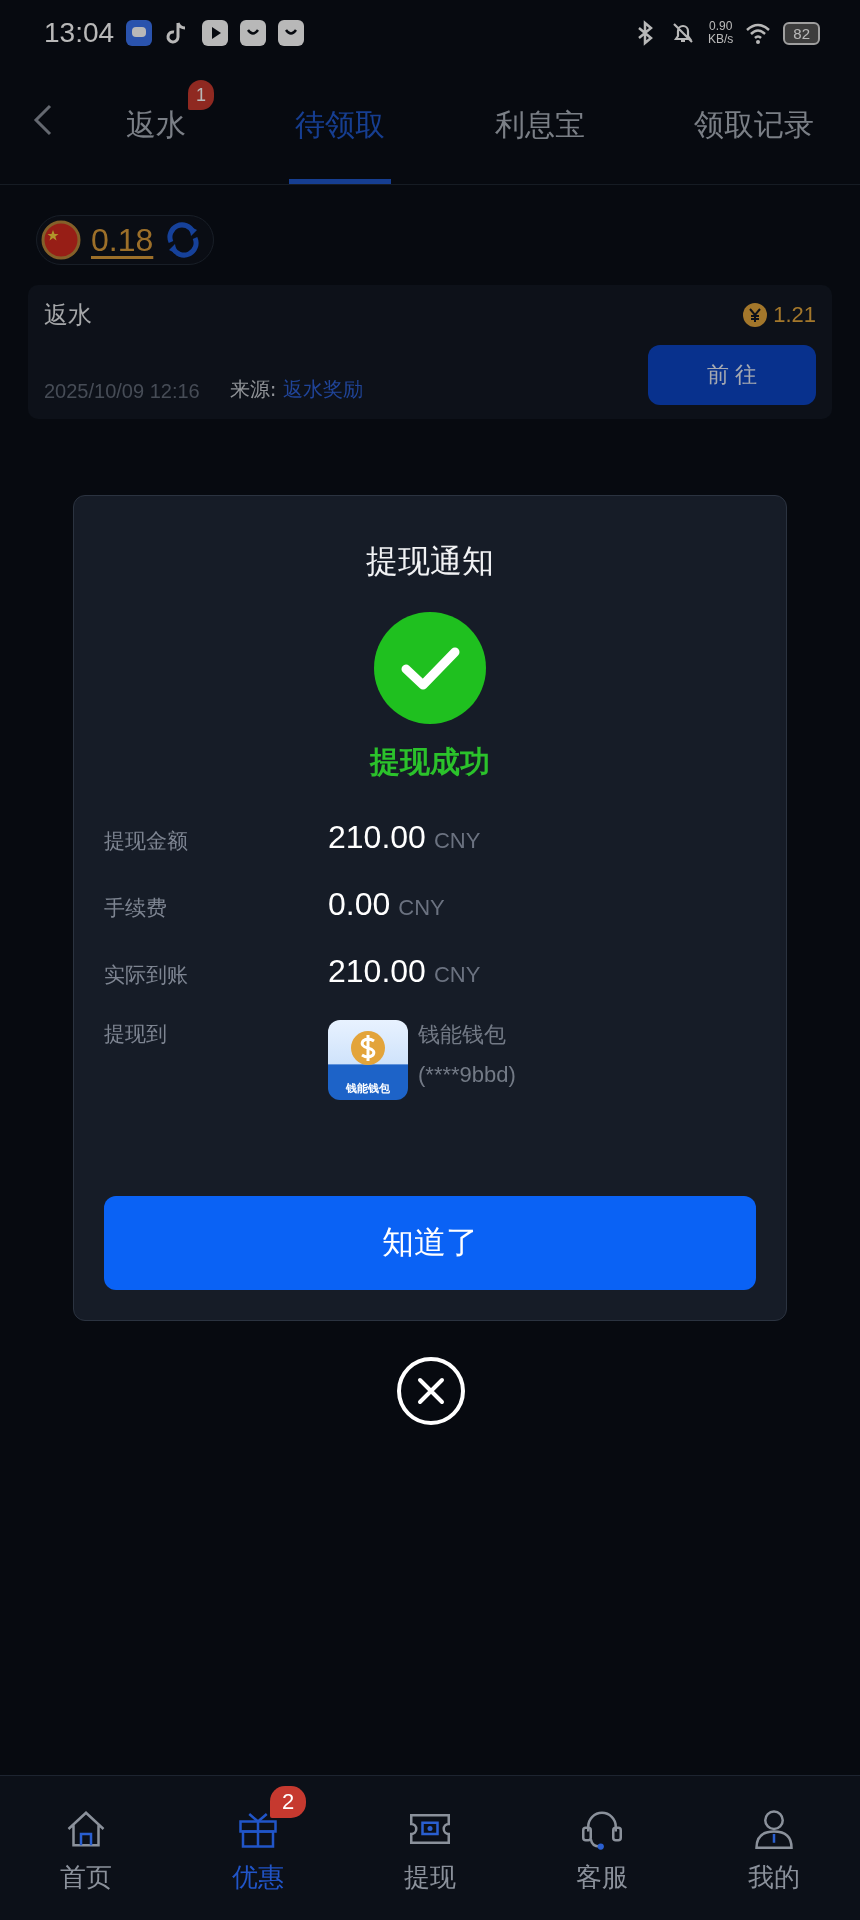 Image resolution: width=860 pixels, height=1920 pixels. What do you see at coordinates (368, 1089) in the screenshot?
I see `wallet-logo-text: 钱能钱包` at bounding box center [368, 1089].